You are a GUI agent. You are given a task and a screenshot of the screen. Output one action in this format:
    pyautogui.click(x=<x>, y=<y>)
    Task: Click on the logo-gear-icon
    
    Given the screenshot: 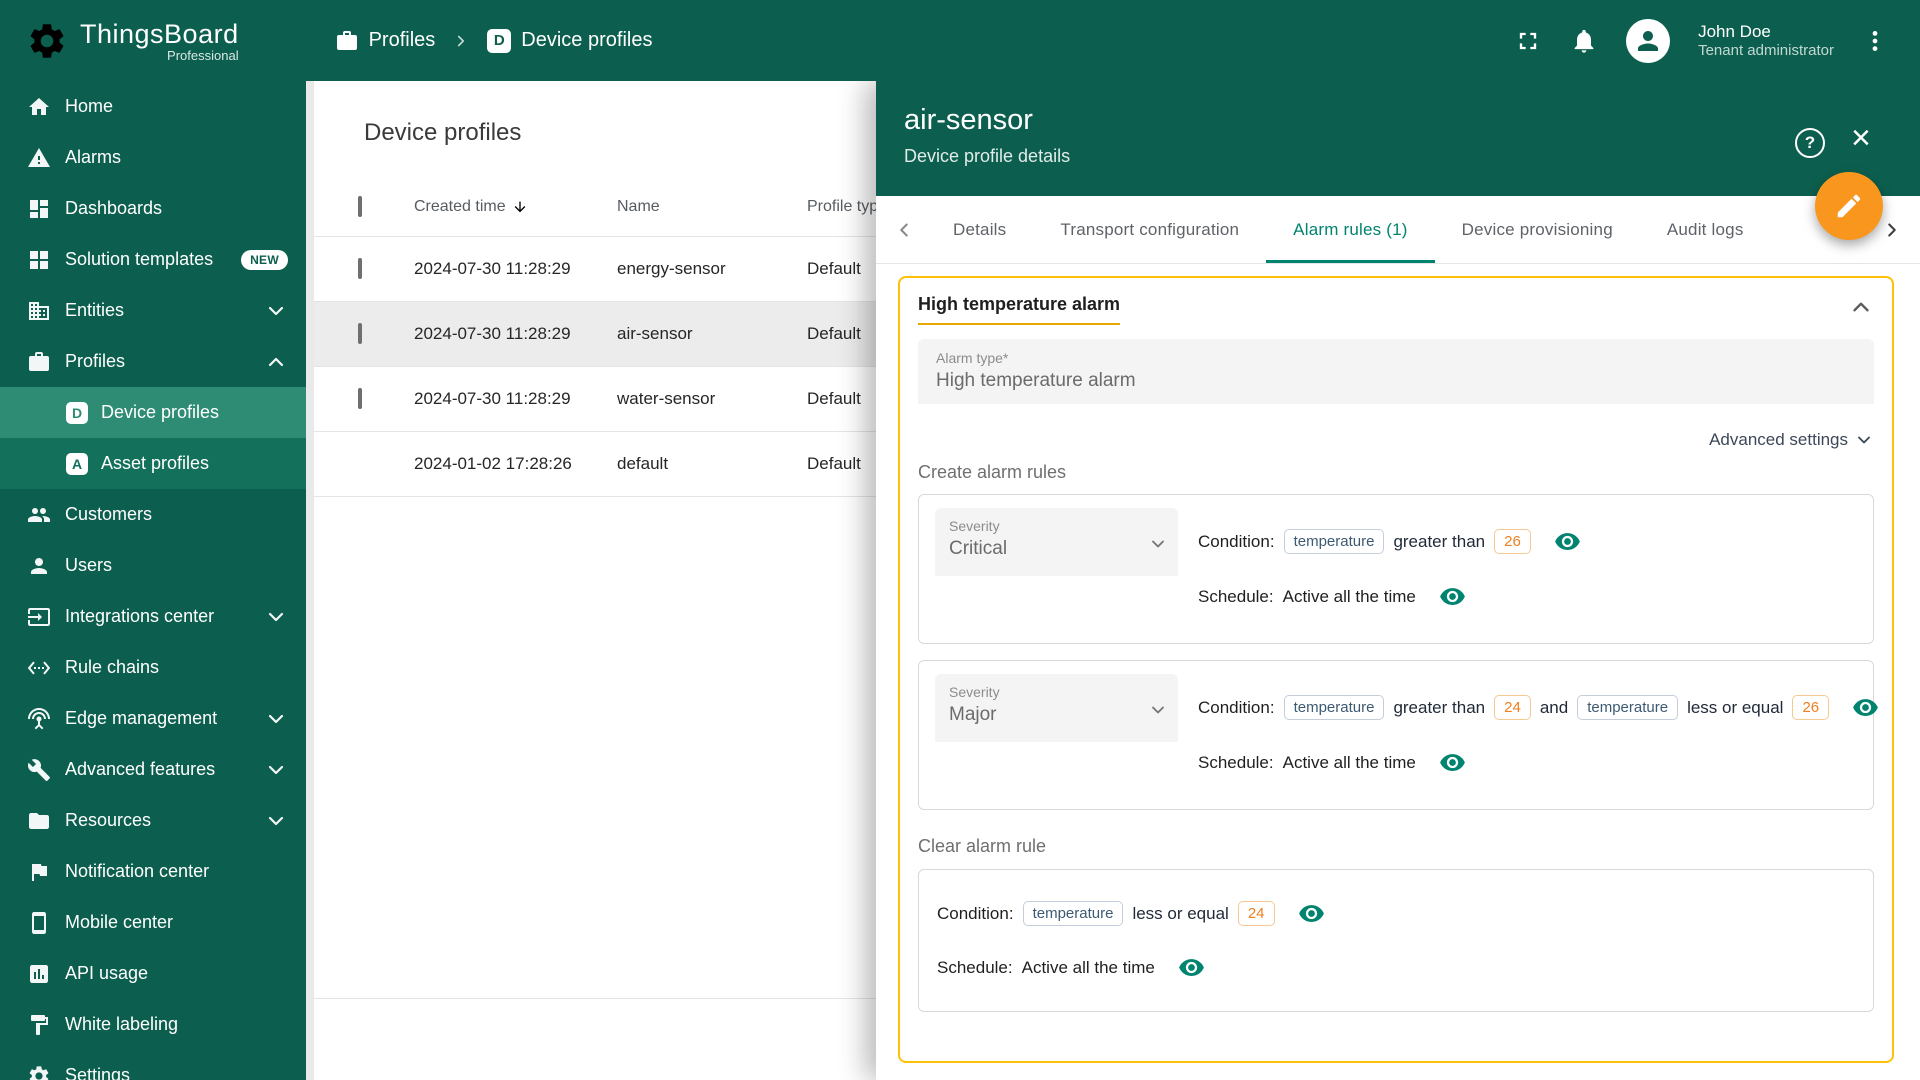 What is the action you would take?
    pyautogui.click(x=47, y=41)
    